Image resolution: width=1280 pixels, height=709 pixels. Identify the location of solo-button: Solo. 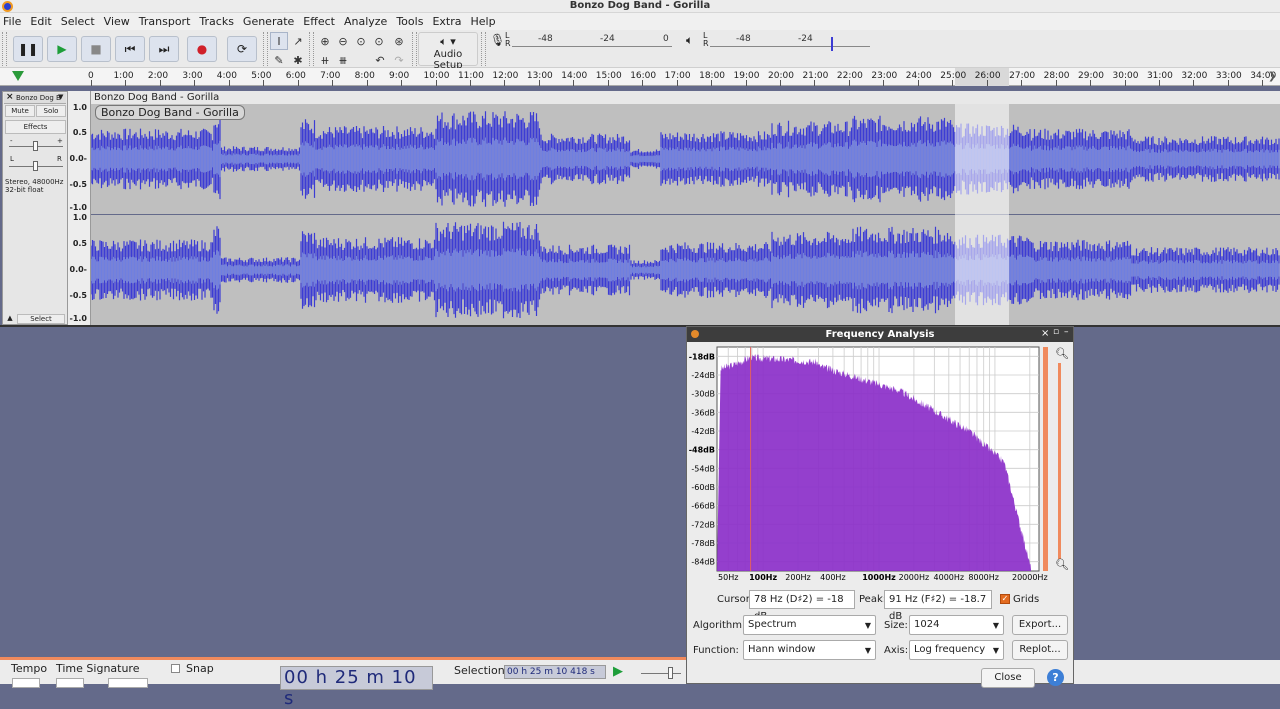
(51, 111).